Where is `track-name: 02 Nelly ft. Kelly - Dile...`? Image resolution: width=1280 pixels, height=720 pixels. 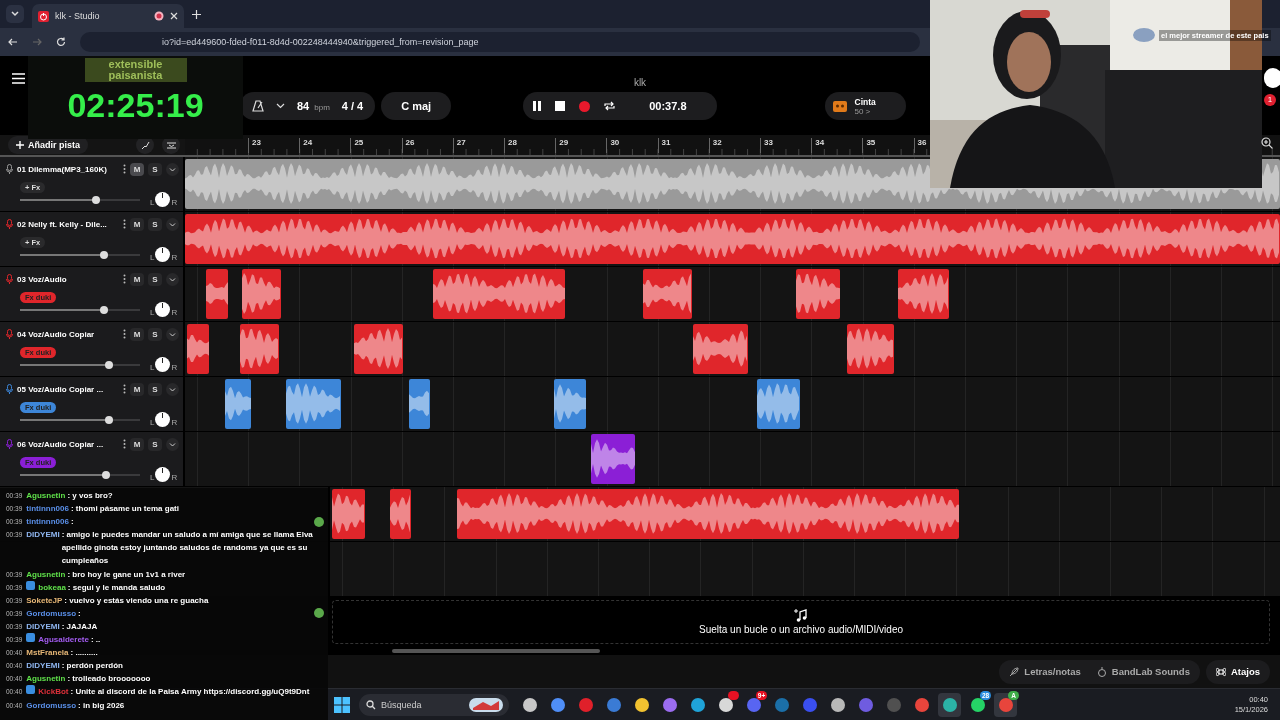
track-name: 02 Nelly ft. Kelly - Dile... is located at coordinates (62, 224).